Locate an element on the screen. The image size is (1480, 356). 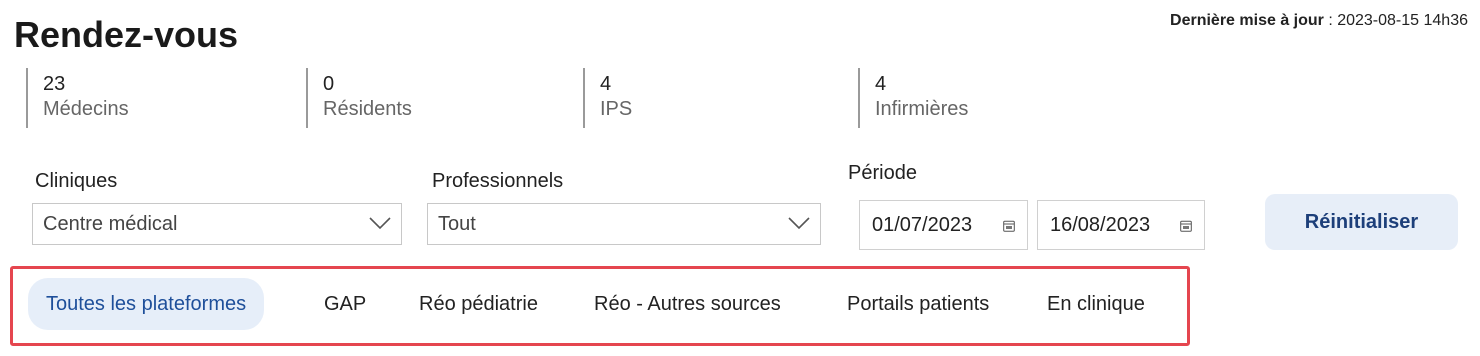
stat-label: Résidents is located at coordinates (367, 109).